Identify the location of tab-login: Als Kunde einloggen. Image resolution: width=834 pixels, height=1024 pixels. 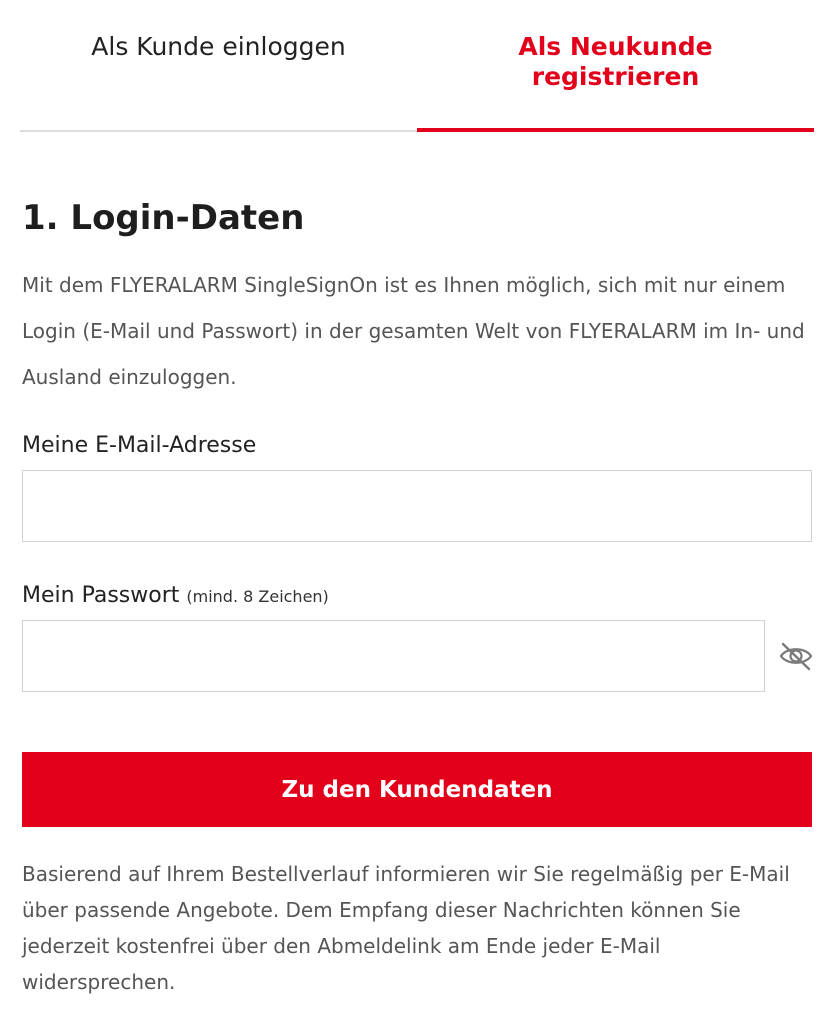
(218, 66).